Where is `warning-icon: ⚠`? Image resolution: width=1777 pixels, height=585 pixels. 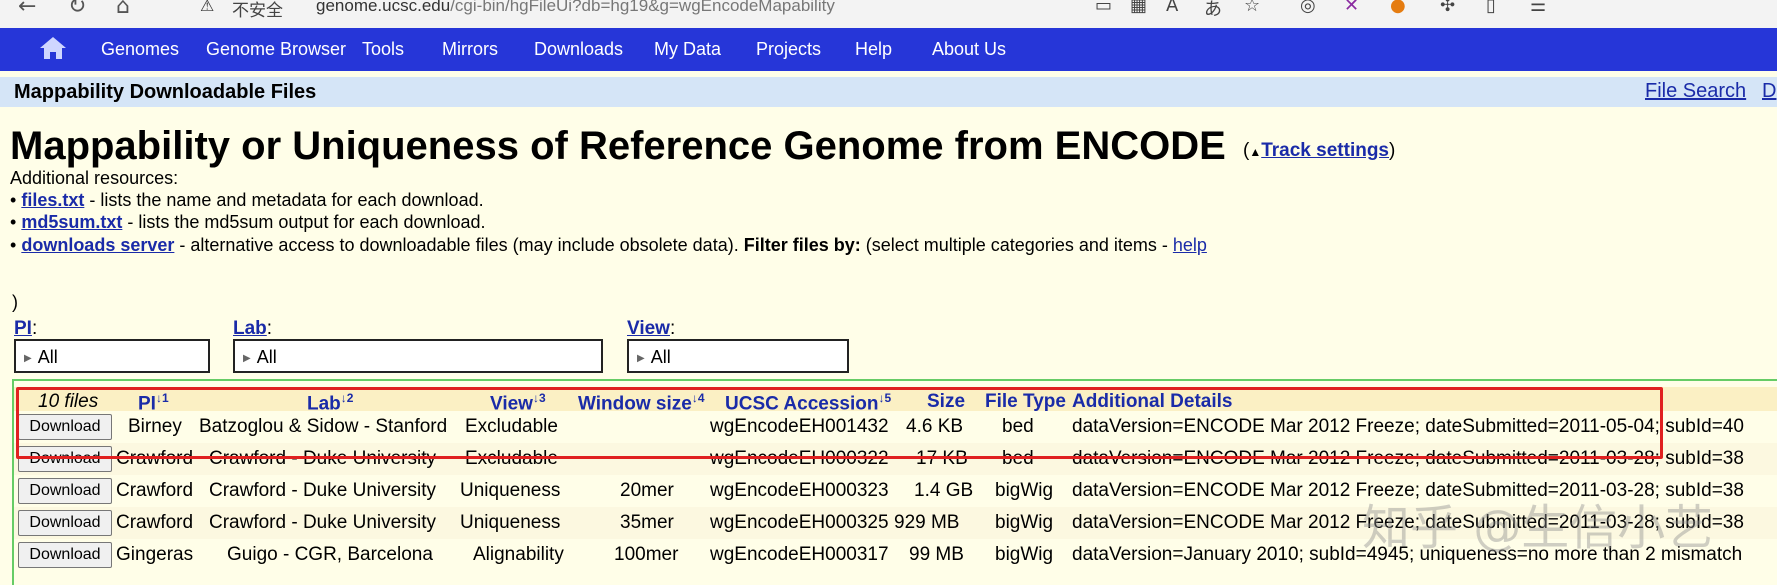
warning-icon: ⚠ is located at coordinates (207, 7).